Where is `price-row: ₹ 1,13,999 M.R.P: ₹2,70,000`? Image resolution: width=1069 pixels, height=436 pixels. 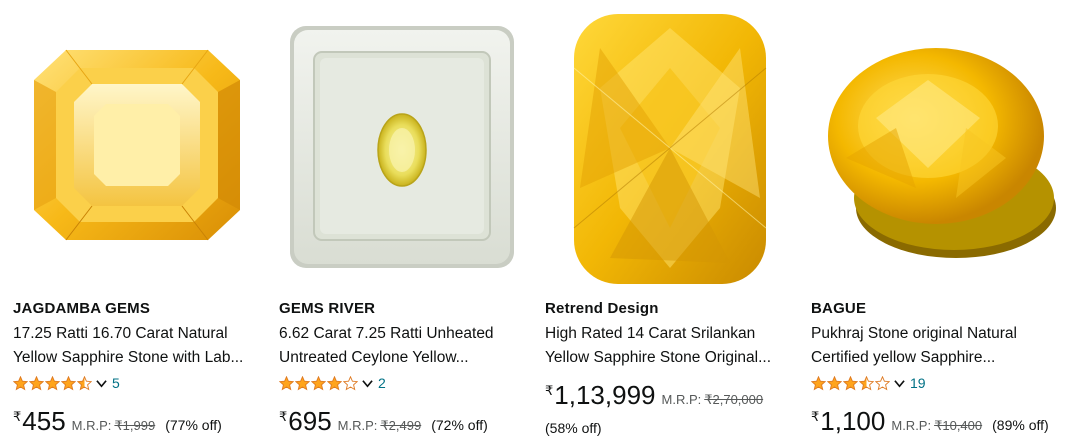
price-row: ₹ 1,13,999 M.R.P: ₹2,70,000 is located at coordinates (654, 395).